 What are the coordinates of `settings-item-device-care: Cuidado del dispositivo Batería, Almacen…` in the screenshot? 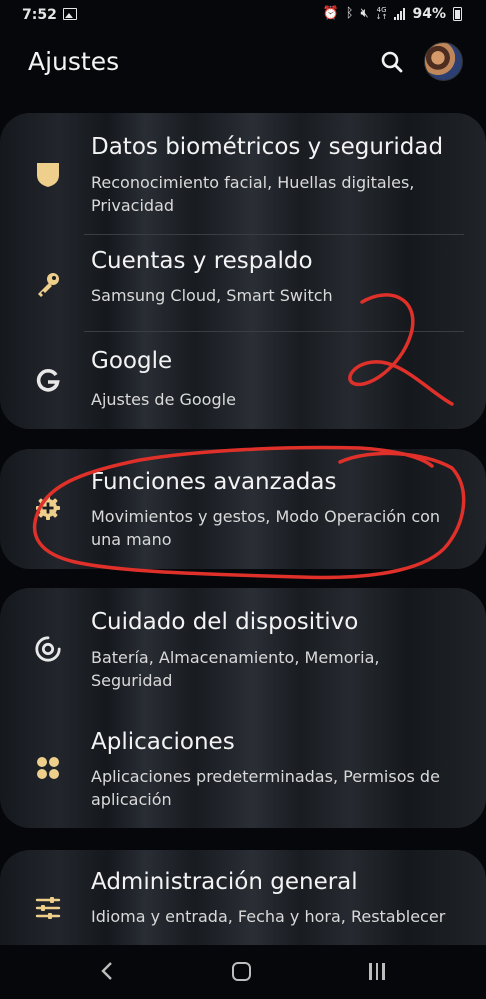 It's located at (243, 648).